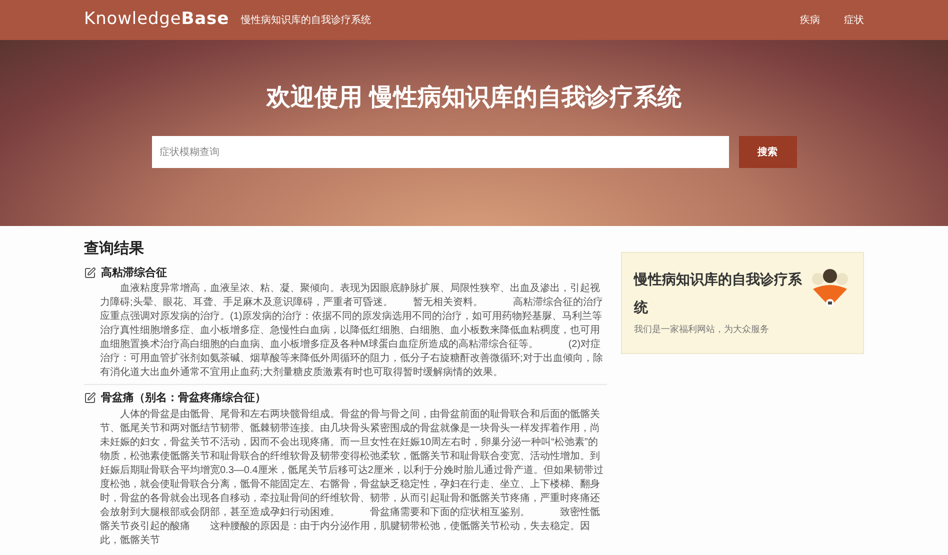 The image size is (948, 555). I want to click on card-subtitle: 我们是一家福利网站，为大众服务, so click(702, 329).